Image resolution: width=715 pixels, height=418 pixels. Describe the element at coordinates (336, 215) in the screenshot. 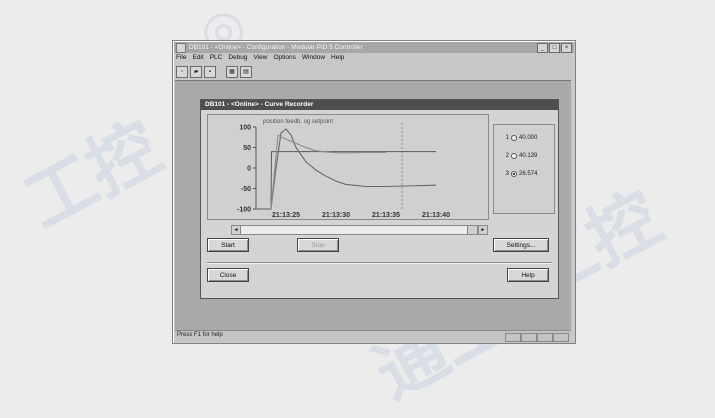

I see `x-tick-label: 21:13:30` at that location.